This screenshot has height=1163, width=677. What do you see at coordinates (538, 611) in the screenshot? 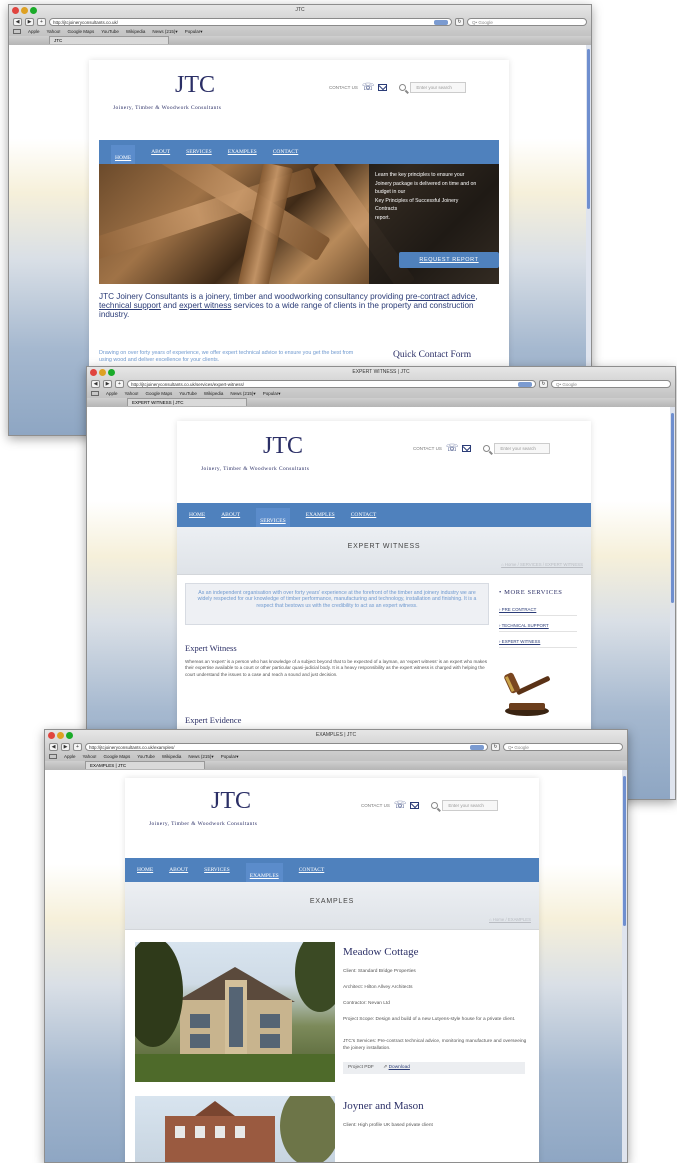
I see `sidebar-item-pre-contract: › PRE CONTRACT` at bounding box center [538, 611].